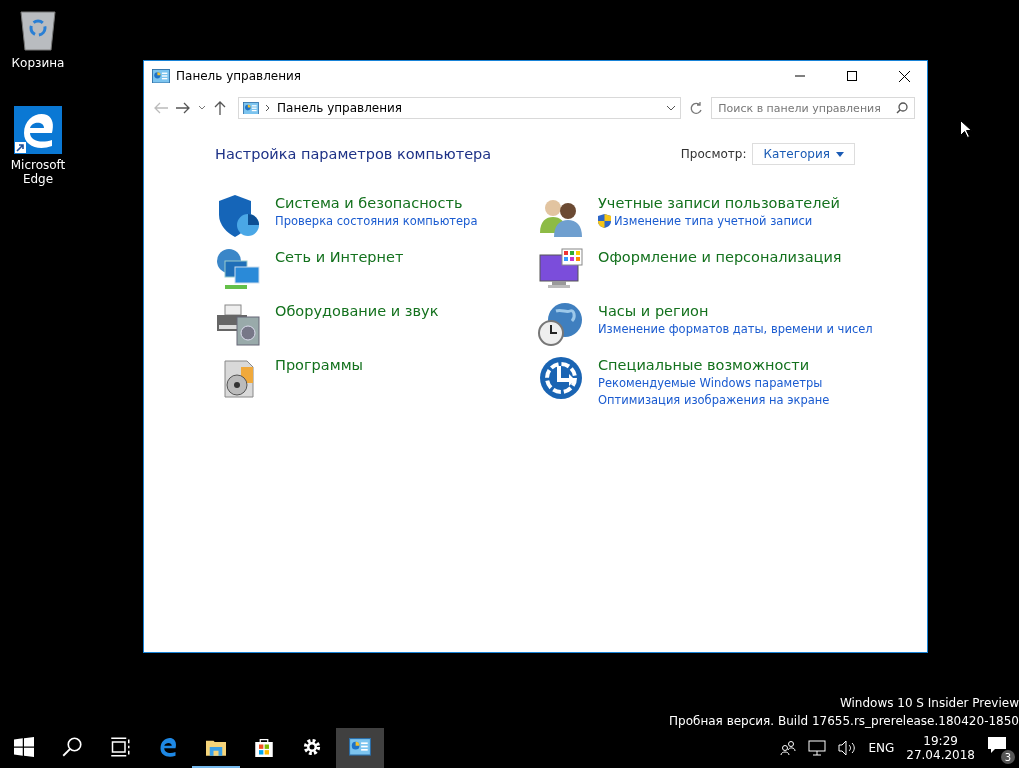 Image resolution: width=1019 pixels, height=768 pixels. I want to click on dropdown-icon, so click(671, 108).